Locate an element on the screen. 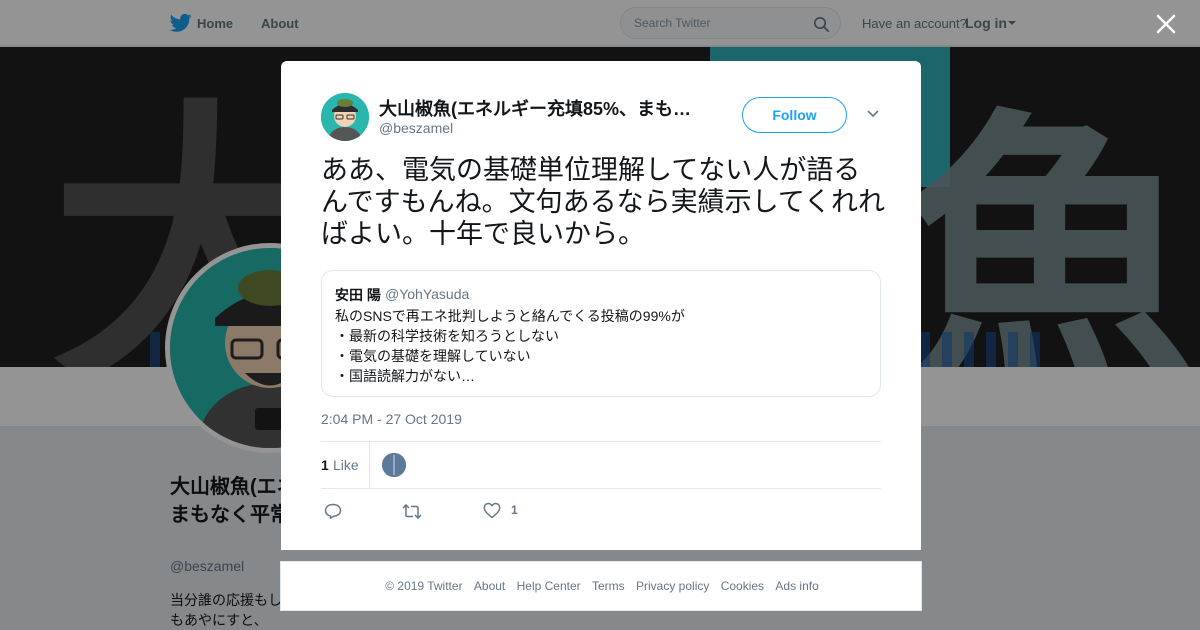 This screenshot has height=630, width=1200. liker-avatar is located at coordinates (394, 465).